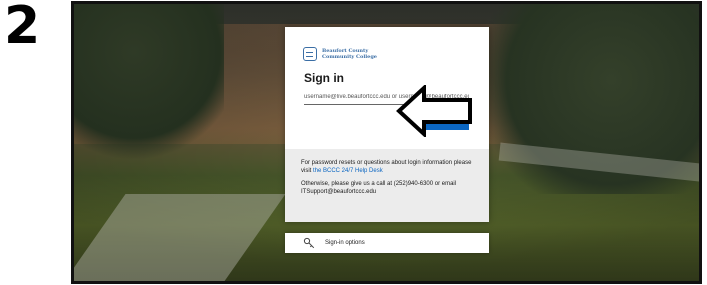 Image resolution: width=707 pixels, height=285 pixels. I want to click on signin-options-button: Sign-in options, so click(387, 243).